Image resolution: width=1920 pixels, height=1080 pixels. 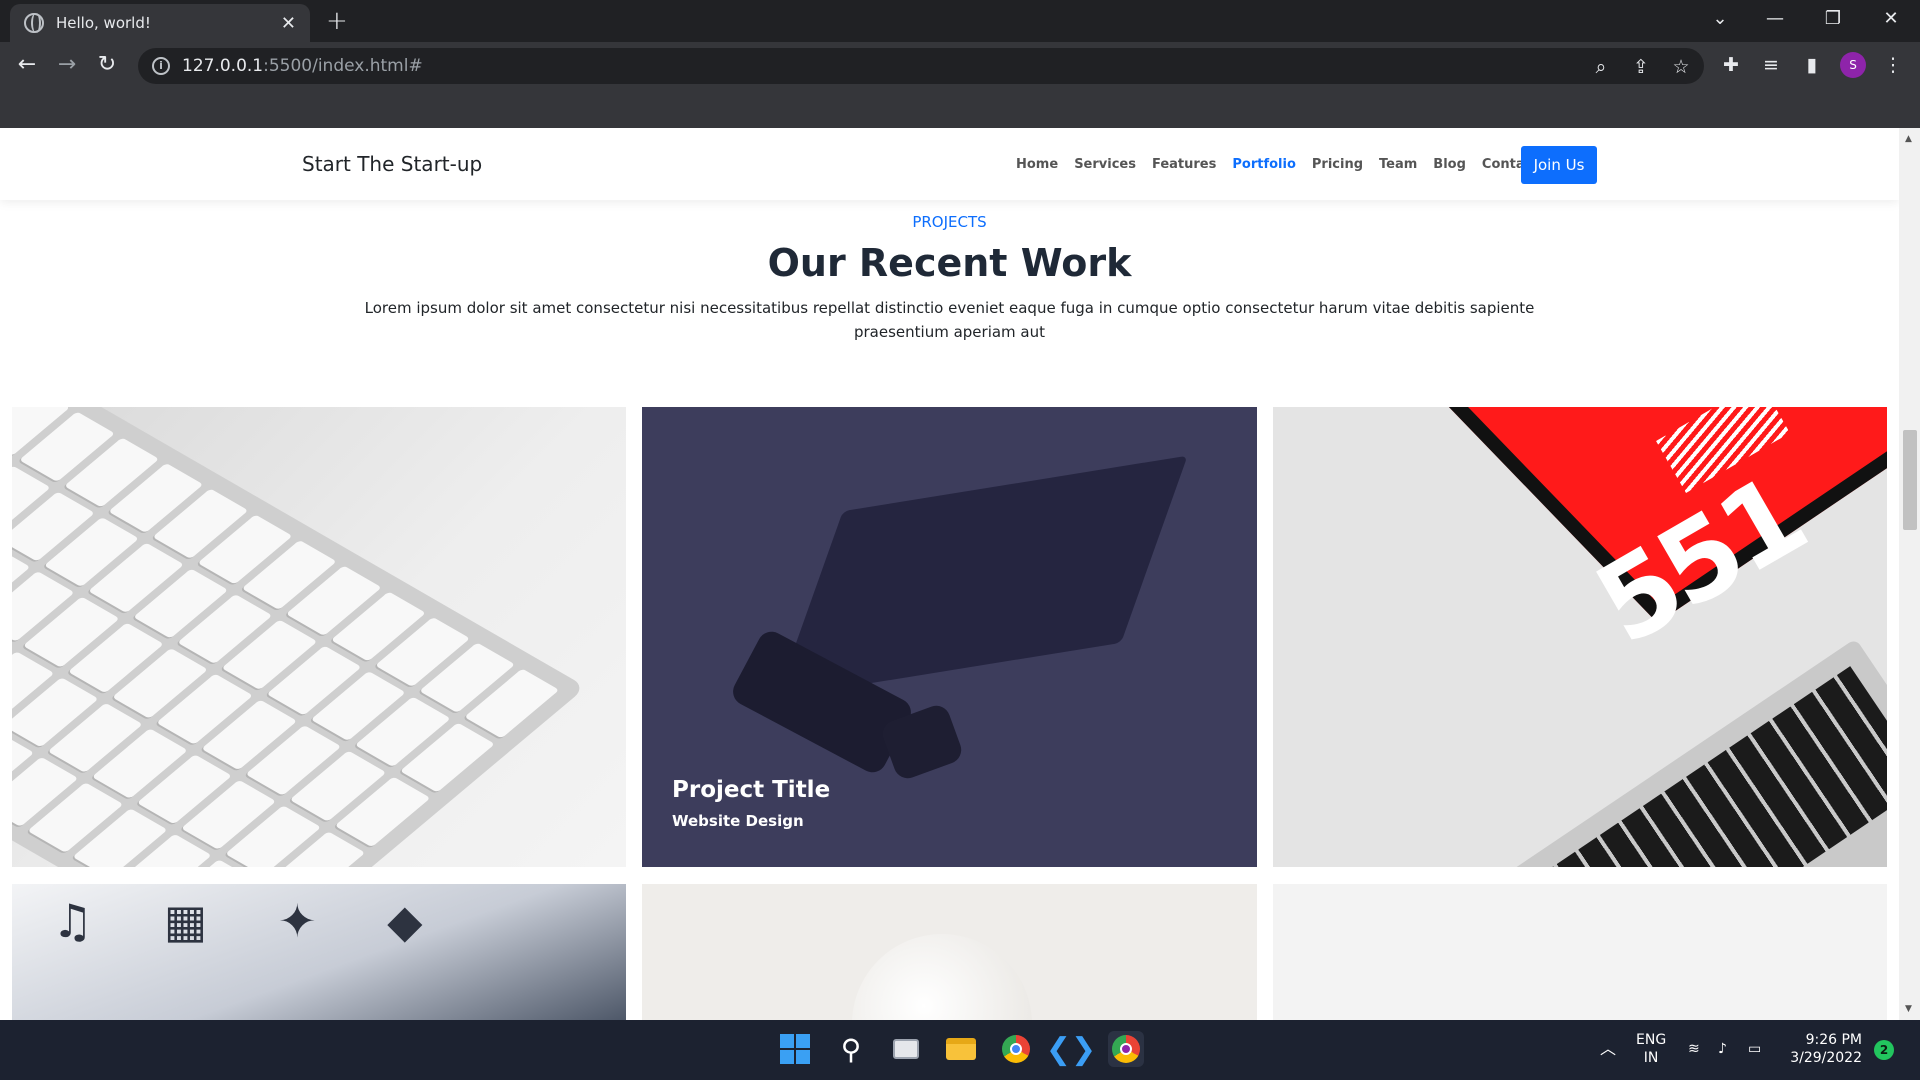 What do you see at coordinates (1608, 1049) in the screenshot?
I see `tray-chevron-up-icon: ︿` at bounding box center [1608, 1049].